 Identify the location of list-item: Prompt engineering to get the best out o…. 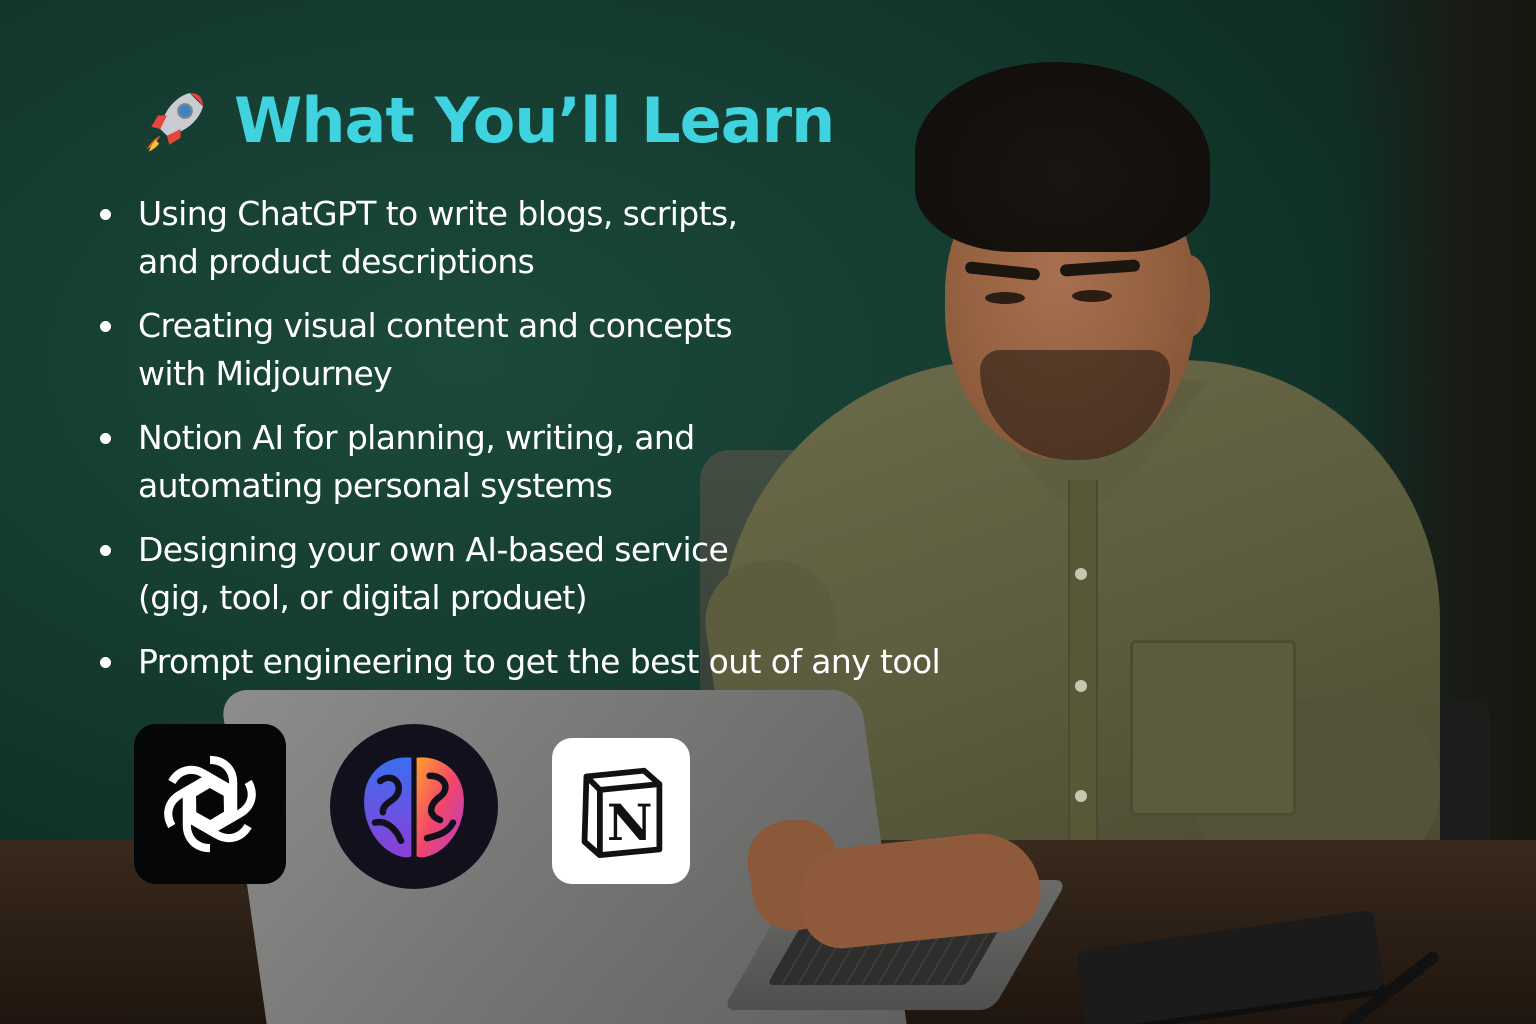
(566, 662).